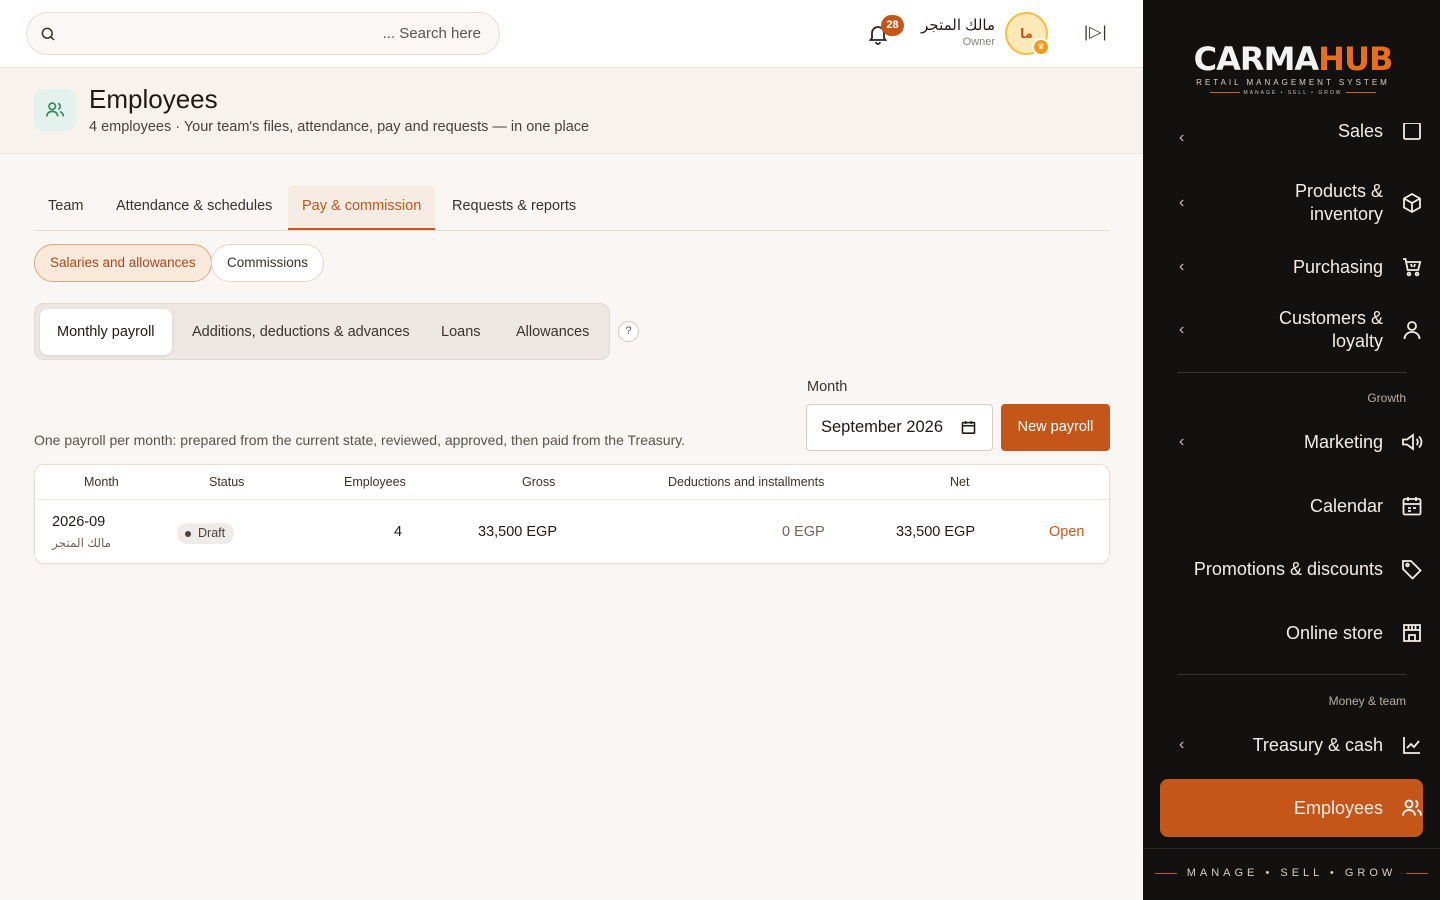  I want to click on sidebar-item-purchasing: ‹ Purchasing, so click(1299, 267).